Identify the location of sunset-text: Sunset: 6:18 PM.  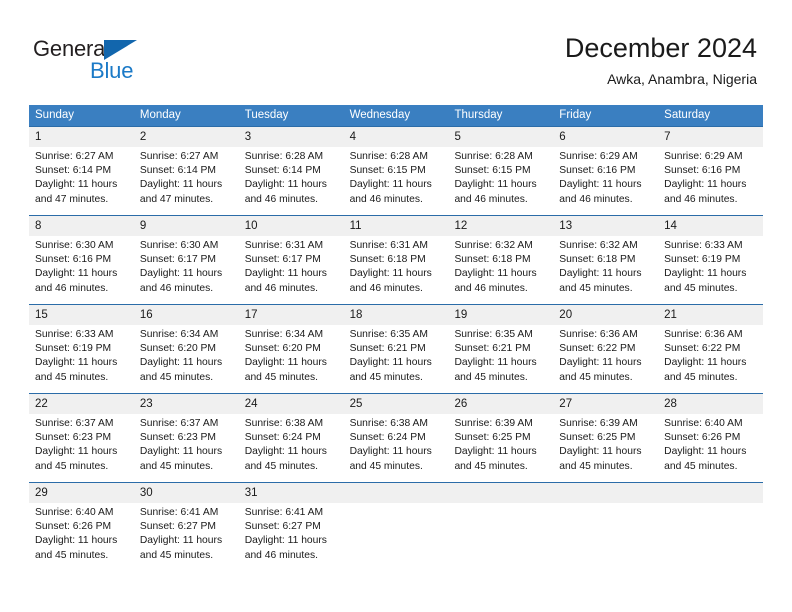
(387, 260).